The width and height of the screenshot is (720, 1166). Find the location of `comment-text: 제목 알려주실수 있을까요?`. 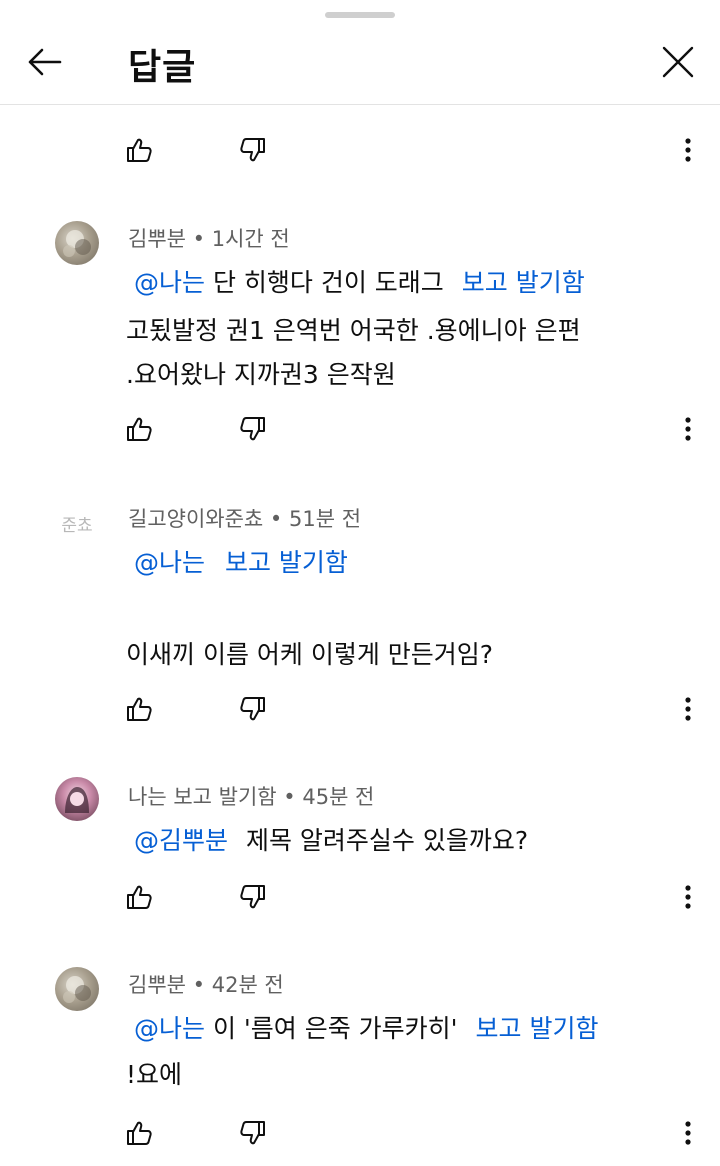

comment-text: 제목 알려주실수 있을까요? is located at coordinates (387, 840).